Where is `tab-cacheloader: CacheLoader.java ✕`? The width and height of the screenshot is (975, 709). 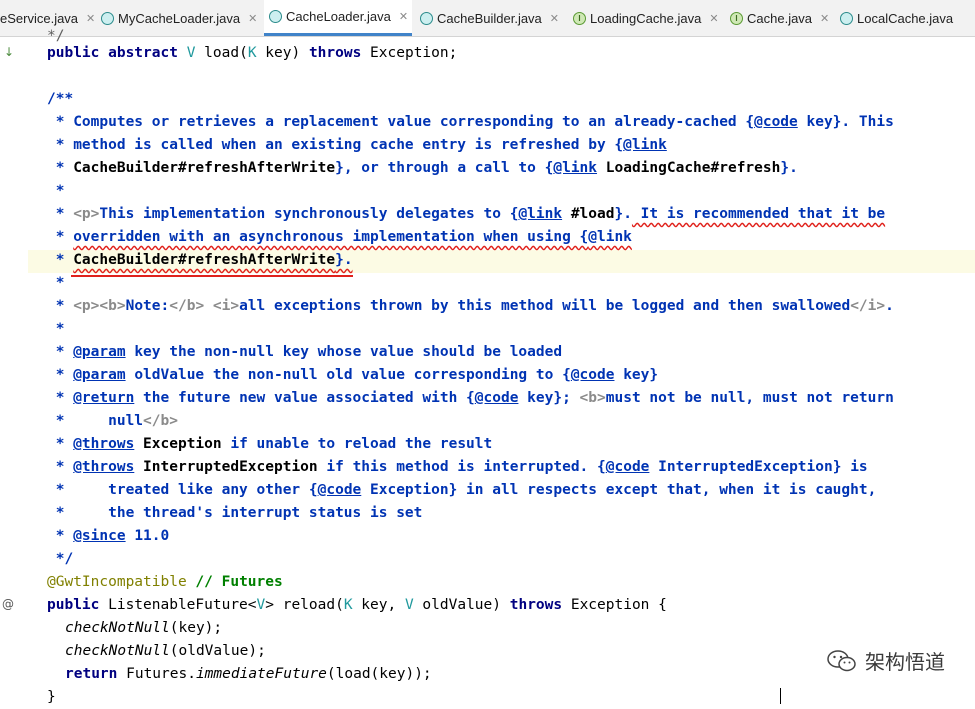 tab-cacheloader: CacheLoader.java ✕ is located at coordinates (338, 18).